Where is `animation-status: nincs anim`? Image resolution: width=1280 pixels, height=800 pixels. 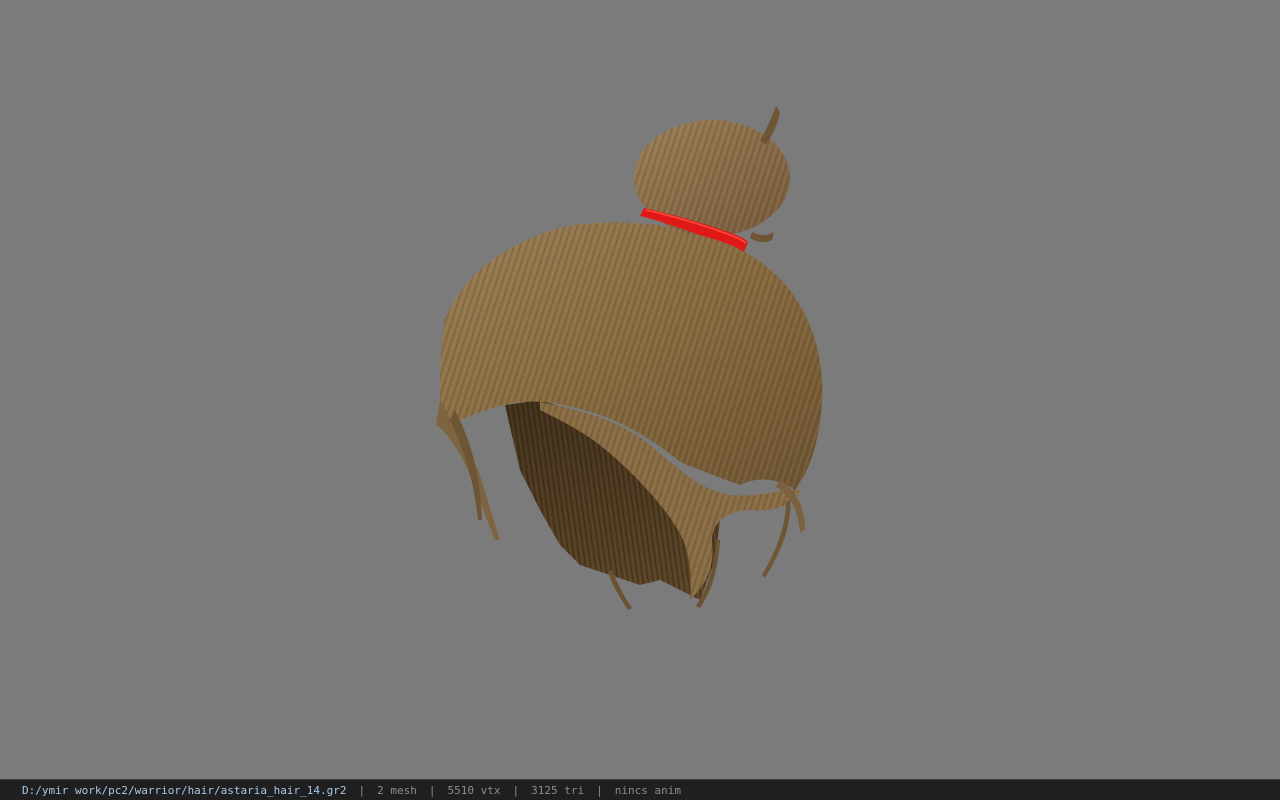
animation-status: nincs anim is located at coordinates (647, 790).